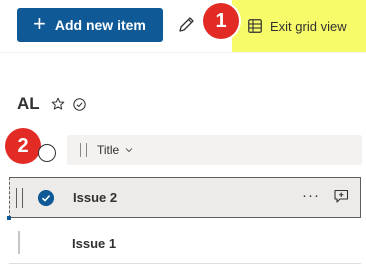 This screenshot has height=274, width=366. Describe the element at coordinates (214, 150) in the screenshot. I see `column-header-title: Title` at that location.